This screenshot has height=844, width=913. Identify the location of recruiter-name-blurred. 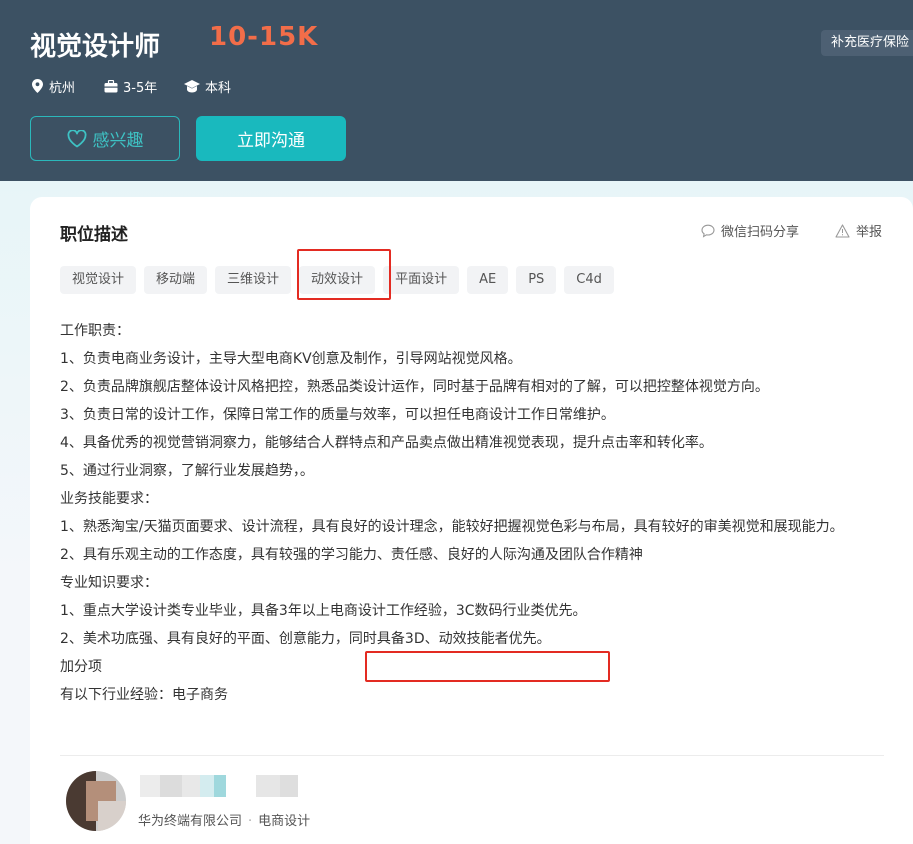
(219, 786).